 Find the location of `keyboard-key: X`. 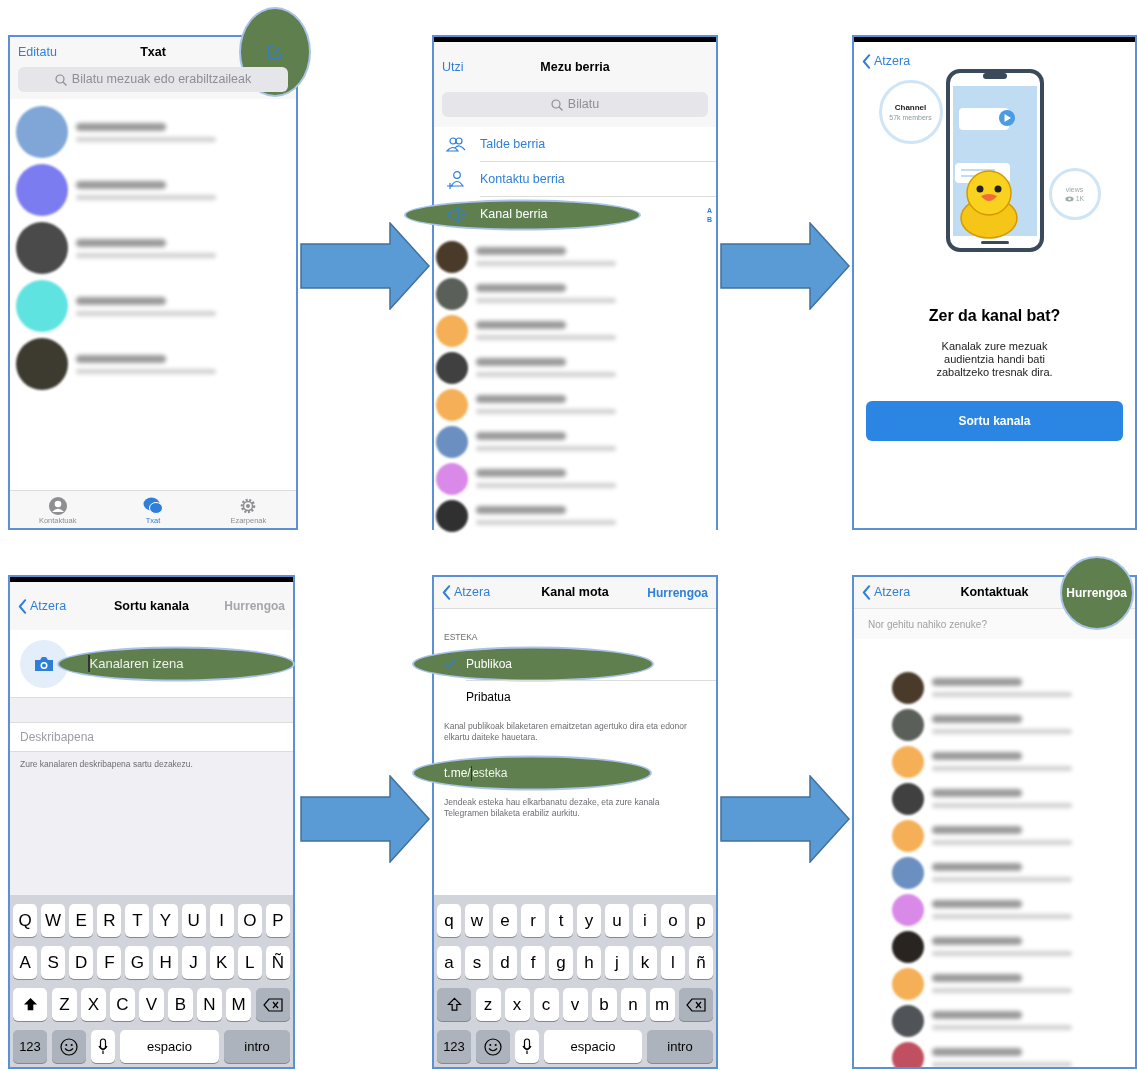

keyboard-key: X is located at coordinates (93, 1004).